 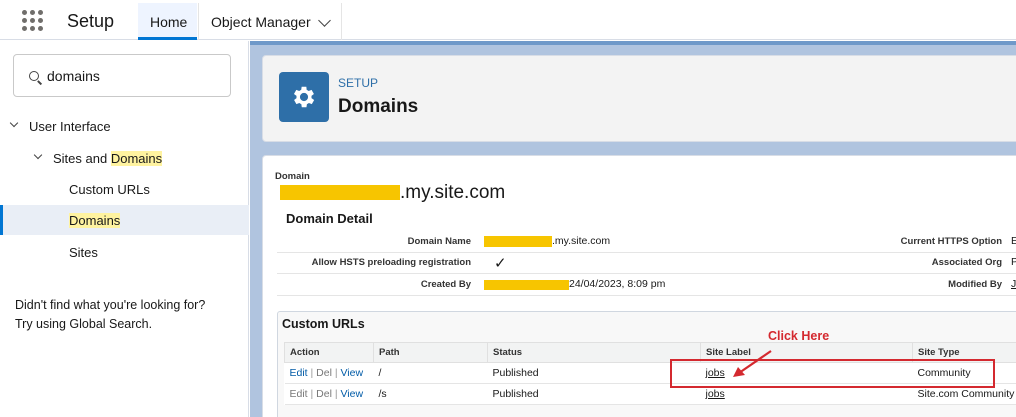 What do you see at coordinates (124, 126) in the screenshot?
I see `tree-item-user-interface: User Interface` at bounding box center [124, 126].